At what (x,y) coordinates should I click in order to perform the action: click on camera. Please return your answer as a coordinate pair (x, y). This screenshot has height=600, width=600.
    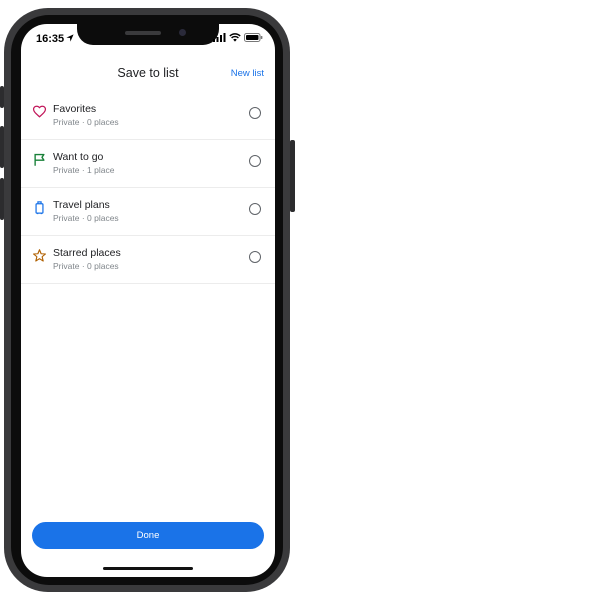
    Looking at the image, I should click on (182, 32).